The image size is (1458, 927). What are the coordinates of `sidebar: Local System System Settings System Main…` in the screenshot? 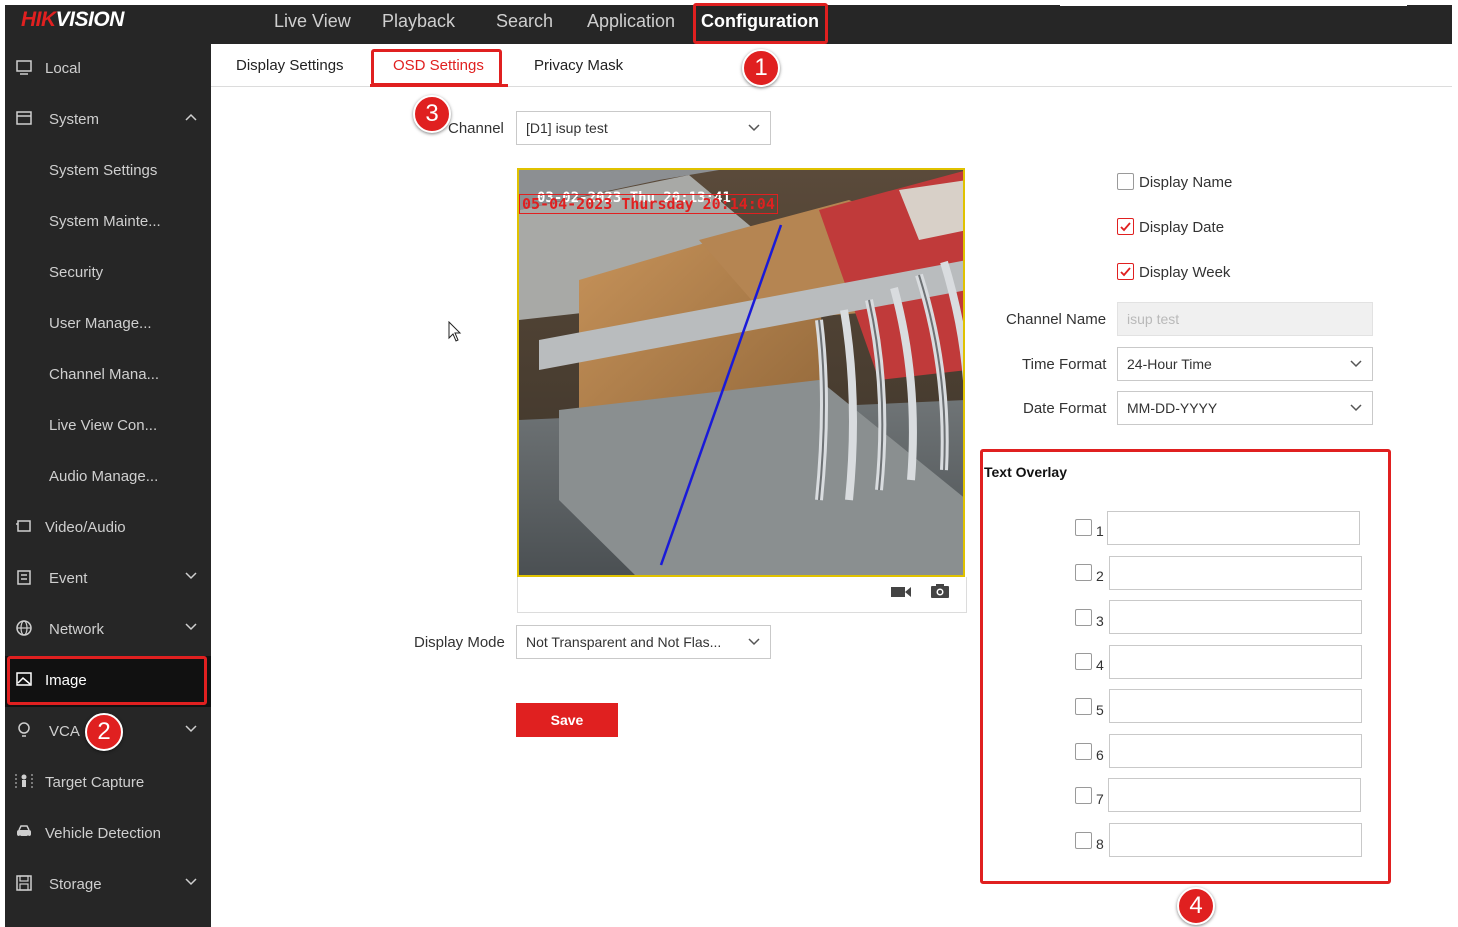 It's located at (108, 485).